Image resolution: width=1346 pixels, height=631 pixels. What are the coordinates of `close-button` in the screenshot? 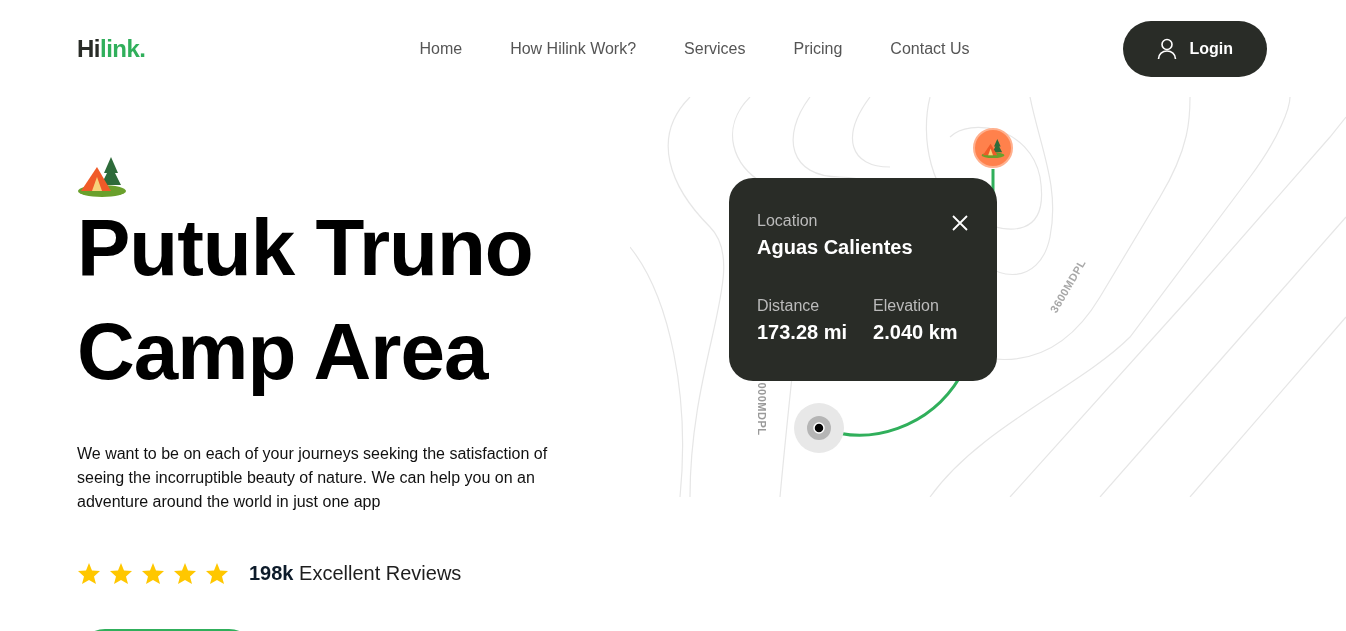 It's located at (960, 223).